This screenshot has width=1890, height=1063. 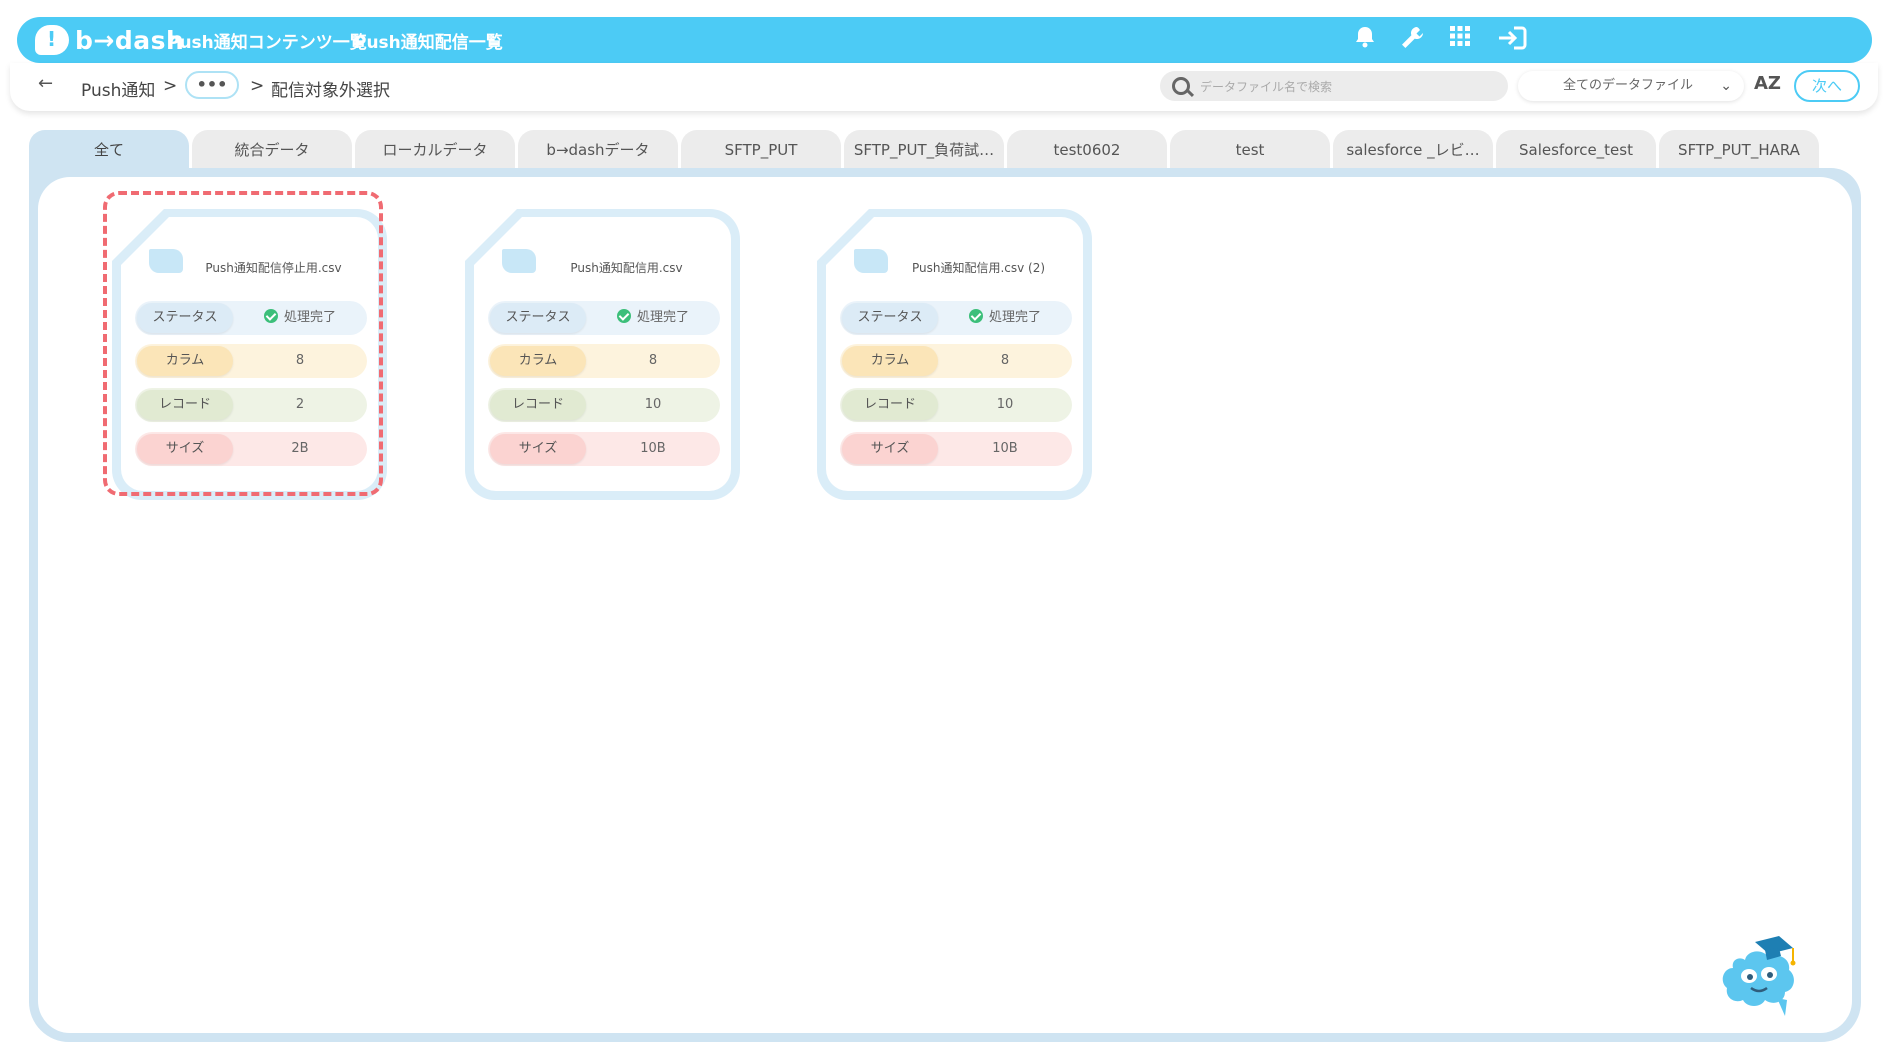 I want to click on tab-local-data: ローカルデータ, so click(x=435, y=149).